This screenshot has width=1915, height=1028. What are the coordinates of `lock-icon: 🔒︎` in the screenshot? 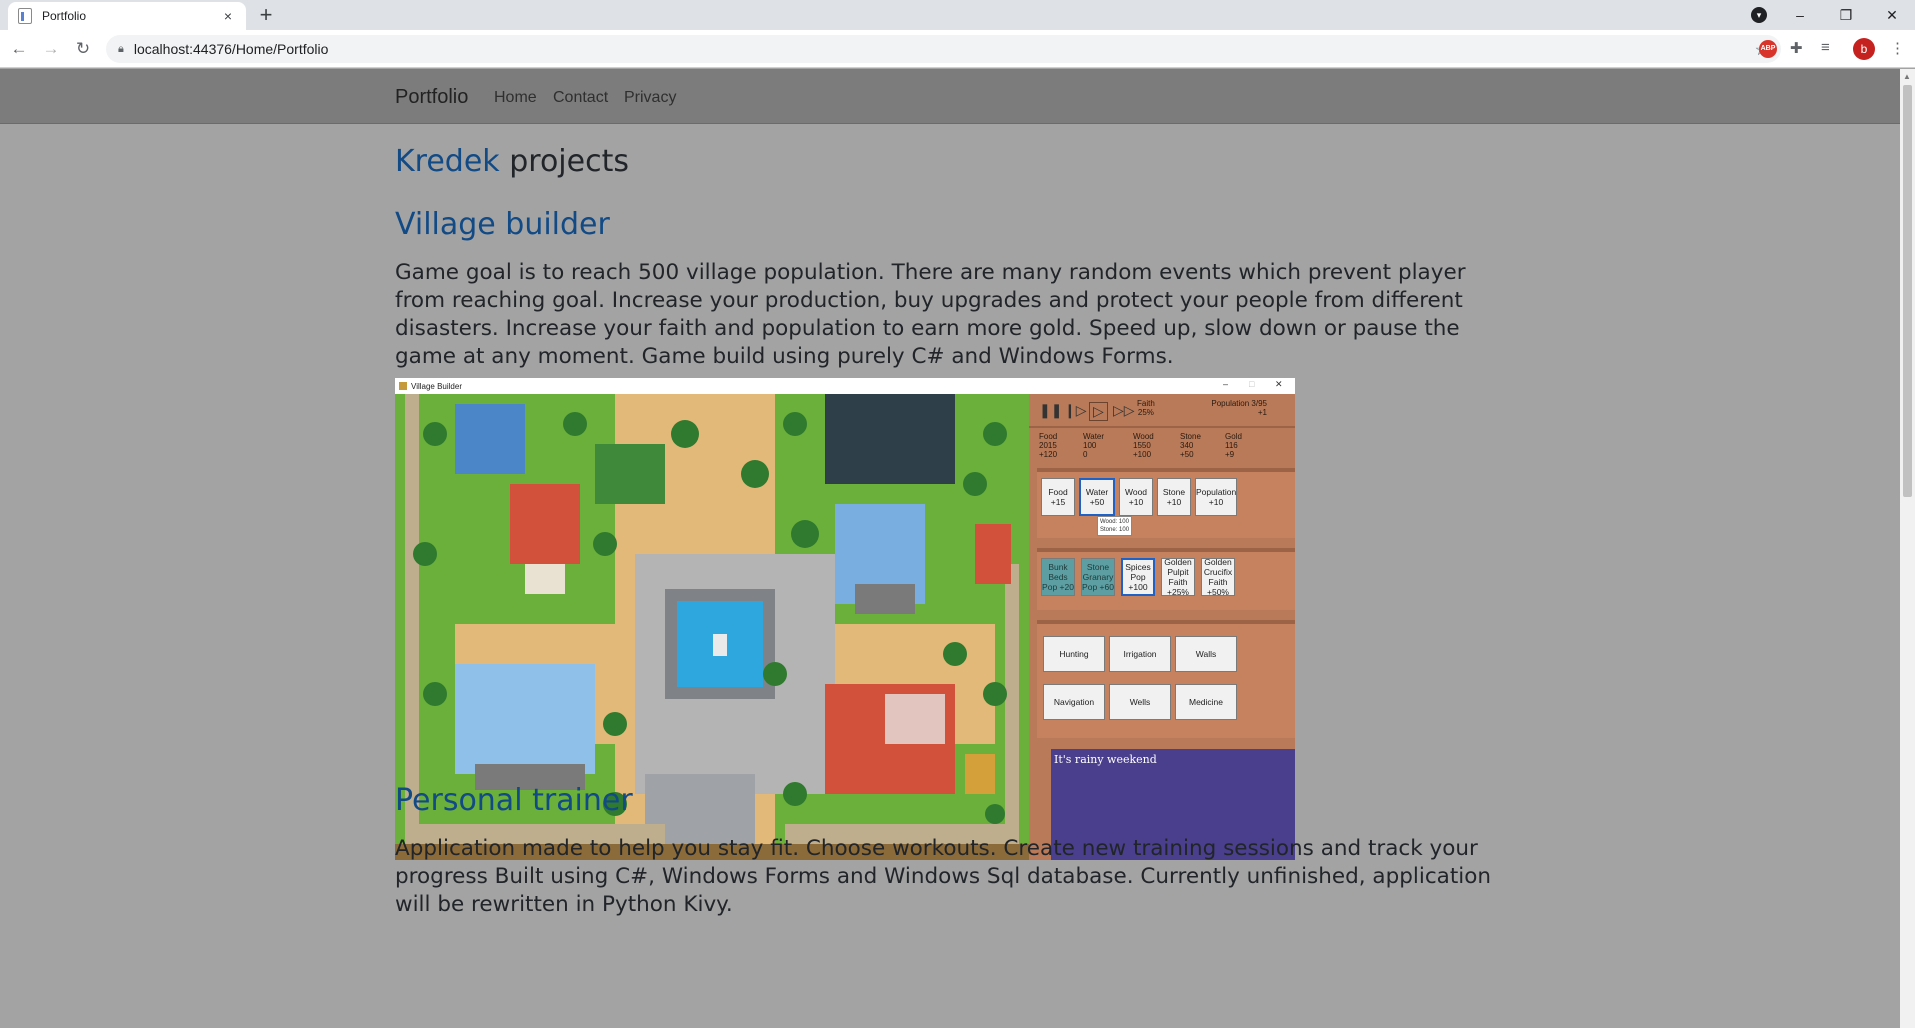 It's located at (121, 48).